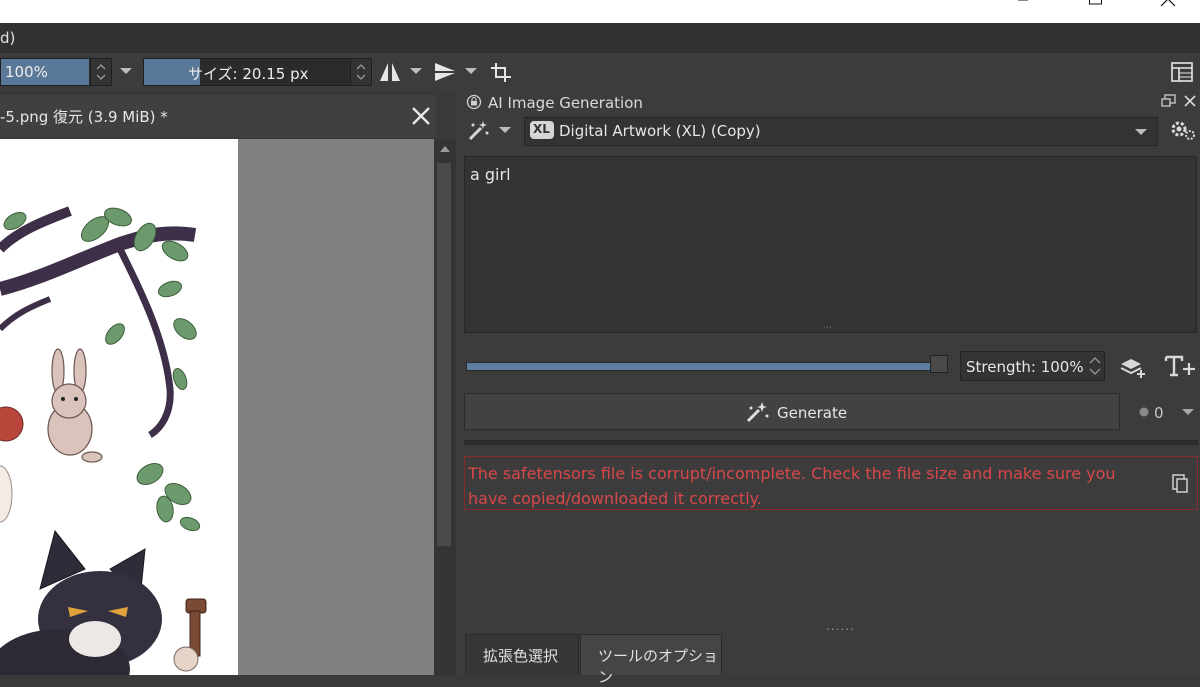  Describe the element at coordinates (1095, 11) in the screenshot. I see `maximize-button` at that location.